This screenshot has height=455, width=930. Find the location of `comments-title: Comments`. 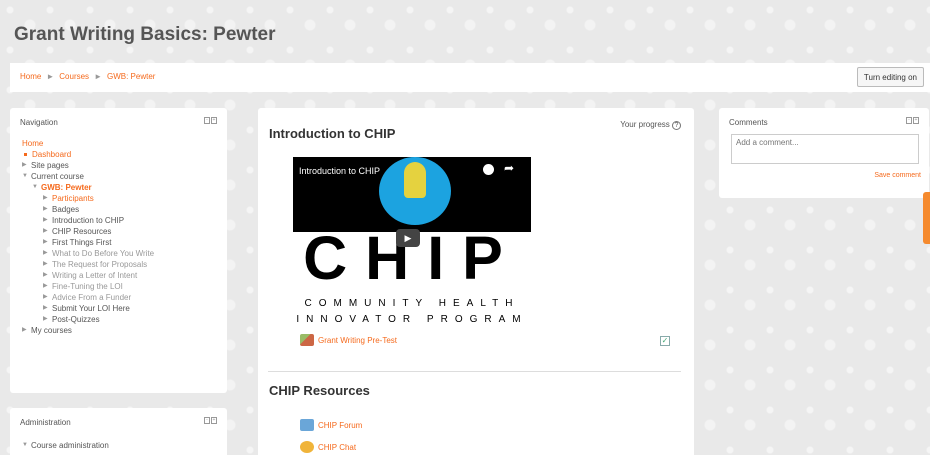

comments-title: Comments is located at coordinates (748, 122).